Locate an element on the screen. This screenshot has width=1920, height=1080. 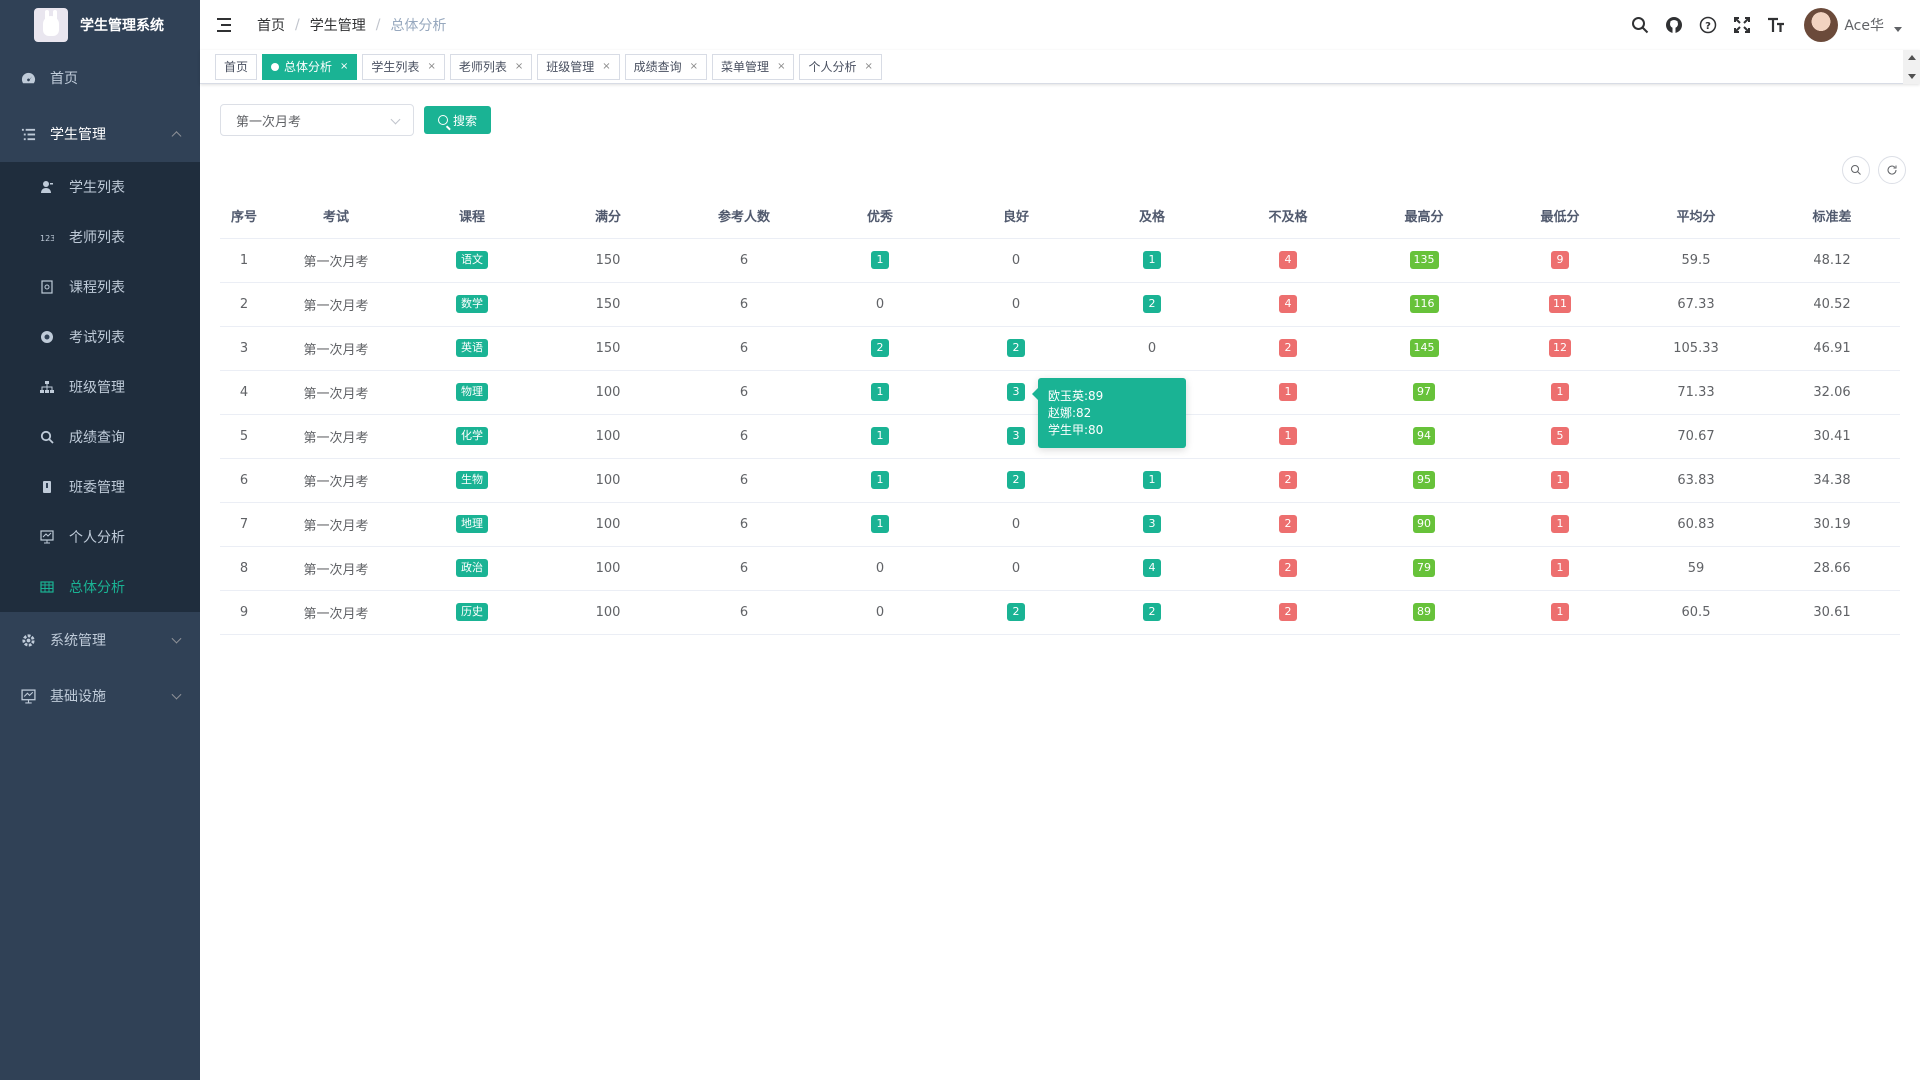
course-tag: 政治 is located at coordinates (472, 568).